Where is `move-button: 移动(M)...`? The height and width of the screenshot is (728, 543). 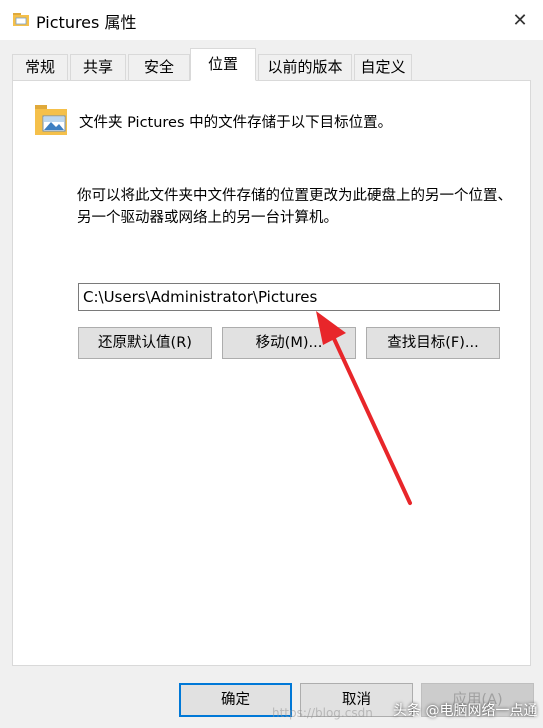 move-button: 移动(M)... is located at coordinates (289, 343).